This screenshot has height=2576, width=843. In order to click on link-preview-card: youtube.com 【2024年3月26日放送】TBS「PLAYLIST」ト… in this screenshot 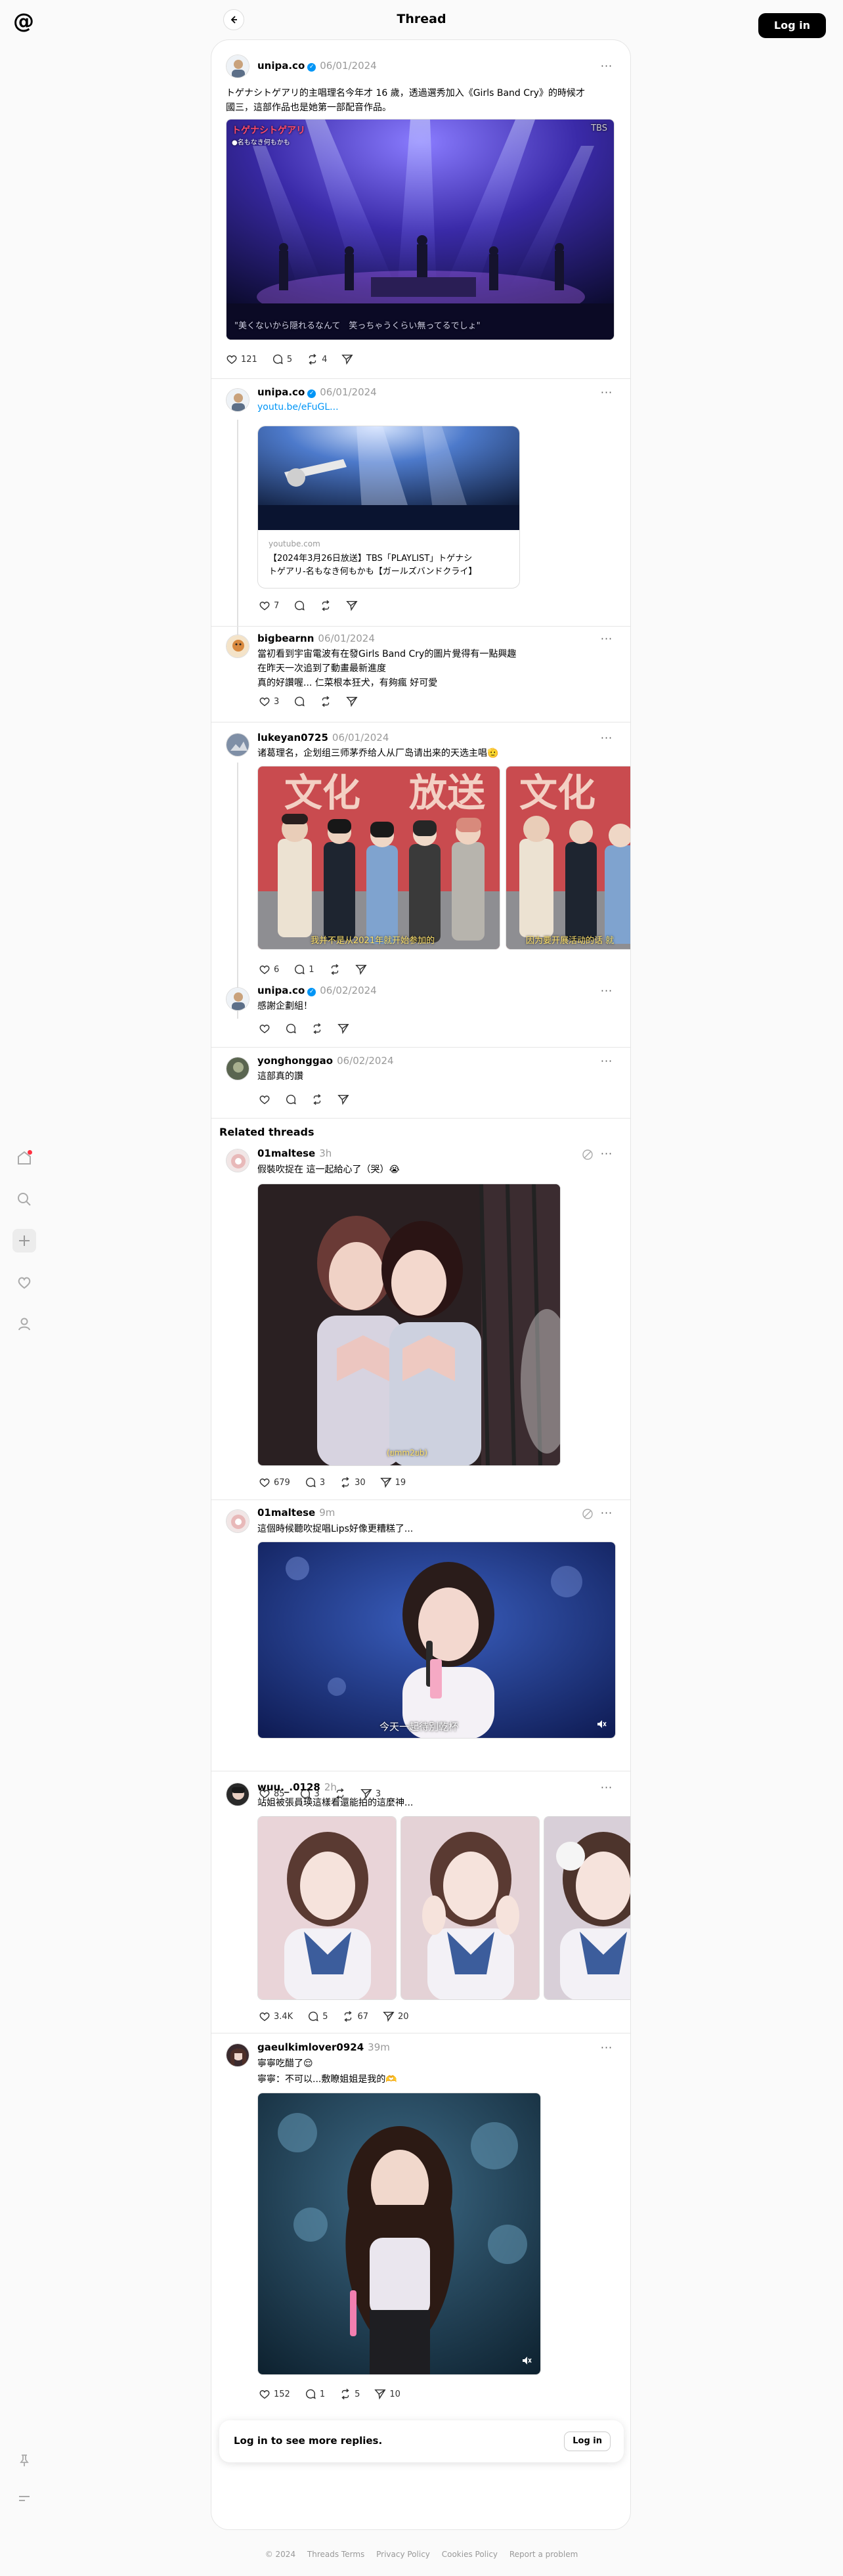, I will do `click(388, 507)`.